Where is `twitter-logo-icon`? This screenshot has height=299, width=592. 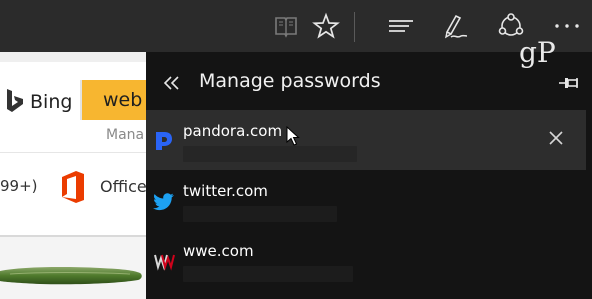
twitter-logo-icon is located at coordinates (163, 202).